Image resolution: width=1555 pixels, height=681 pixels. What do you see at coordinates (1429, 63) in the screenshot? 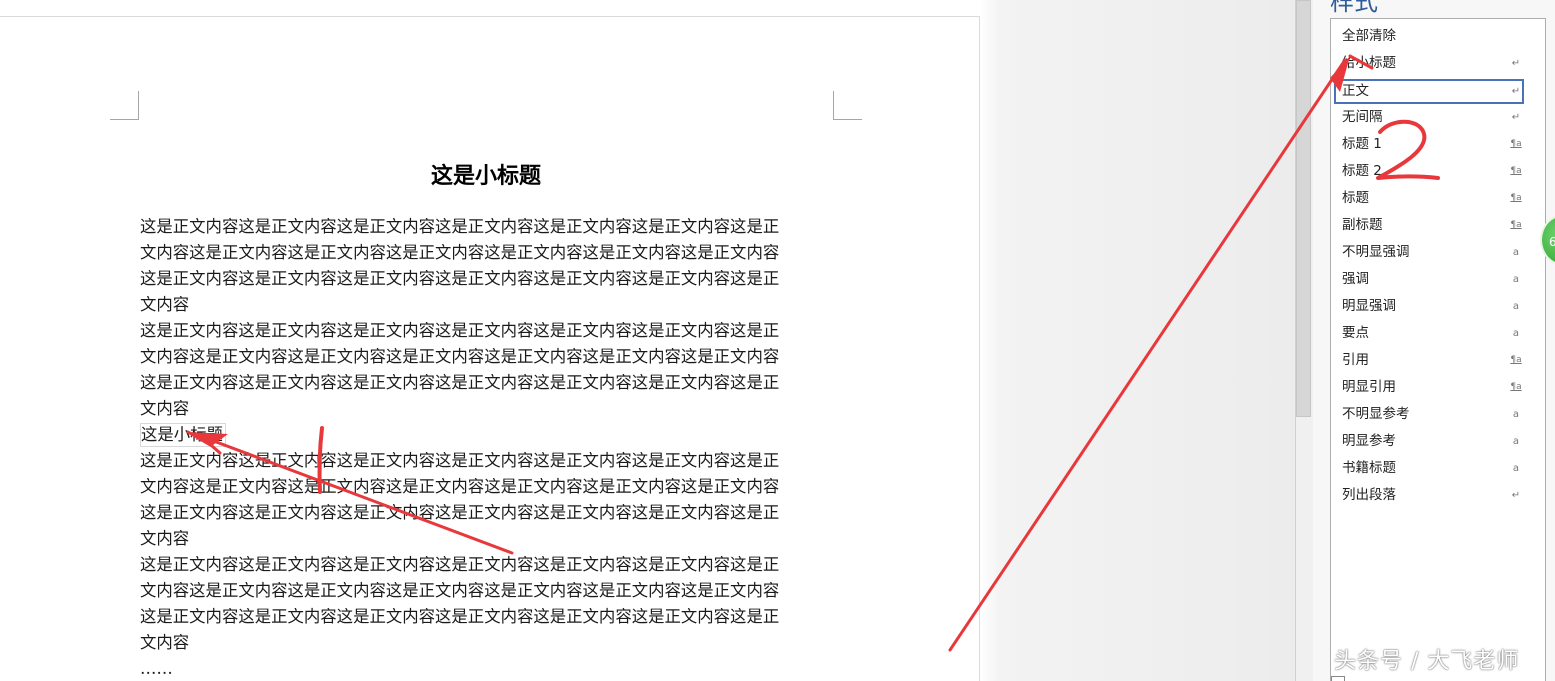
I see `style-item: 给小标题 ↵` at bounding box center [1429, 63].